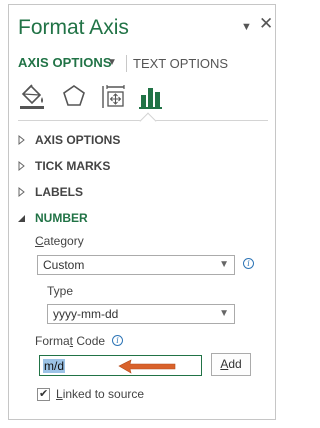  Describe the element at coordinates (126, 63) in the screenshot. I see `tab-separator` at that location.